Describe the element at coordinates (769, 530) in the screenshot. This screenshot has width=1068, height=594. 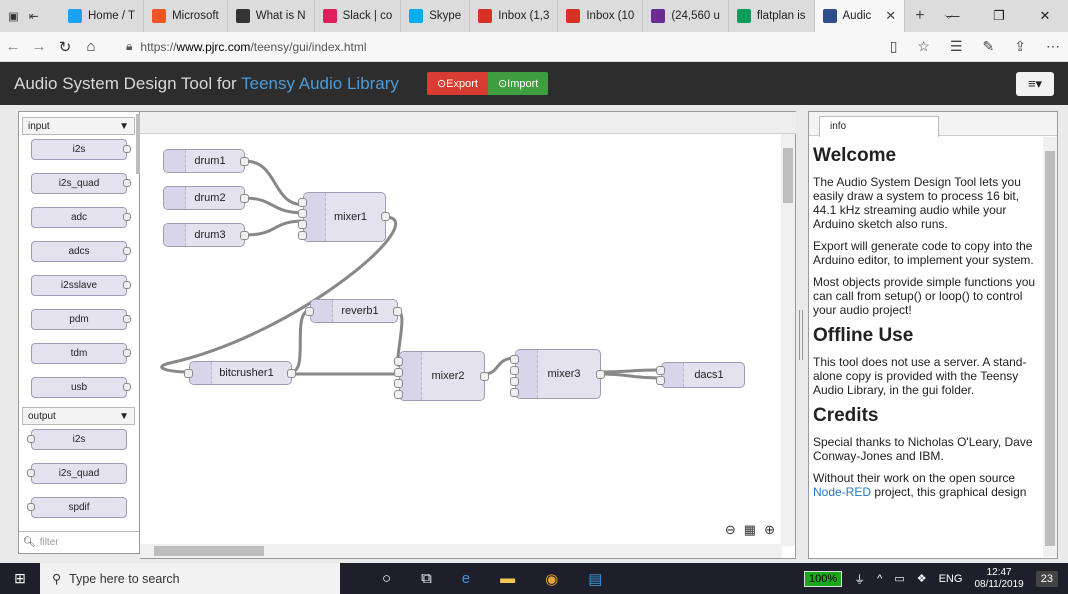
I see `zoom-in-icon: ⊕` at that location.